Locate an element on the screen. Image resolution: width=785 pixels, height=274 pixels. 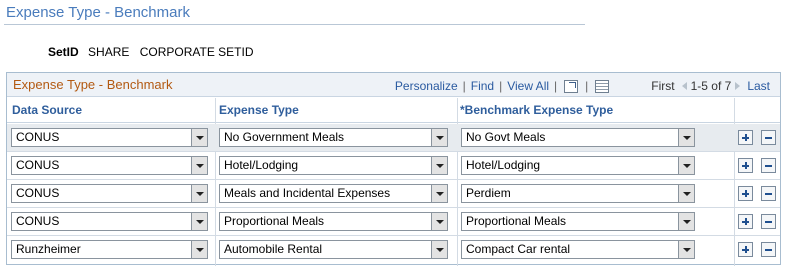
expense-type-select: Hotel/Lodging is located at coordinates (333, 165).